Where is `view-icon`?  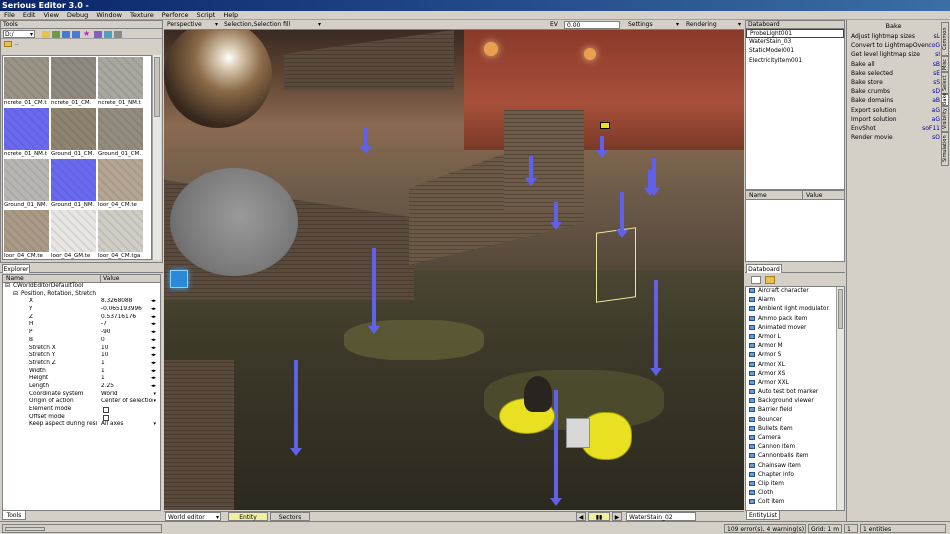 view-icon is located at coordinates (108, 34).